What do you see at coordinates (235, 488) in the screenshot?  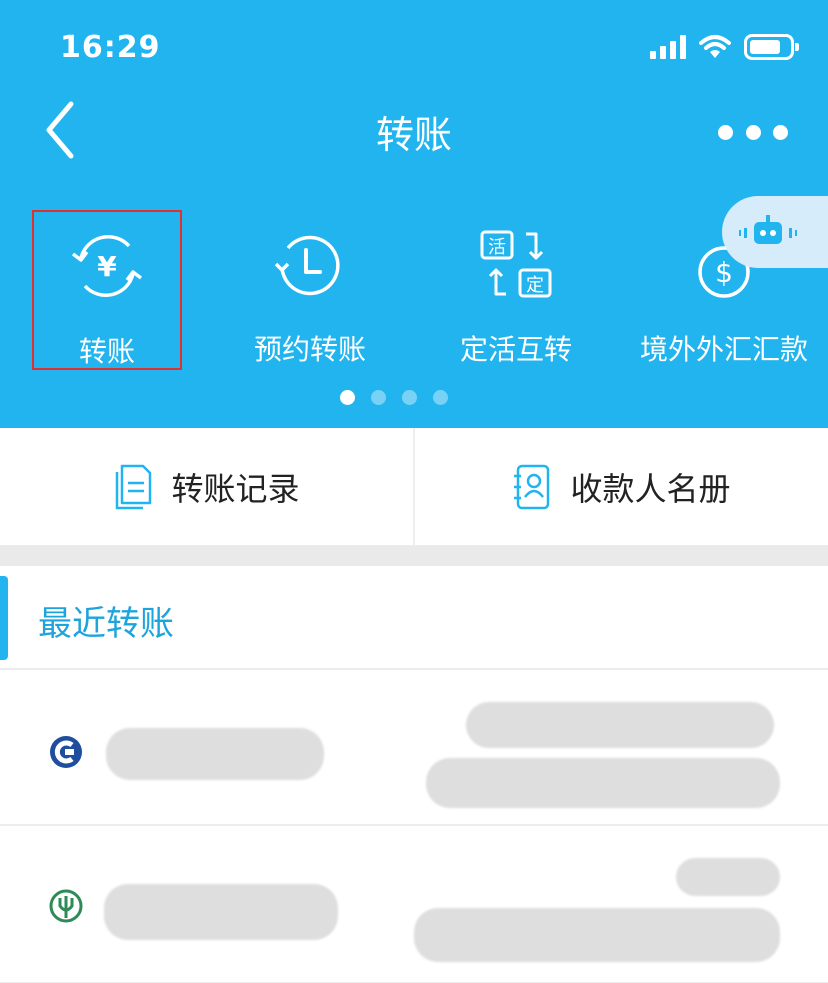 I see `transfer-records-label: 转账记录` at bounding box center [235, 488].